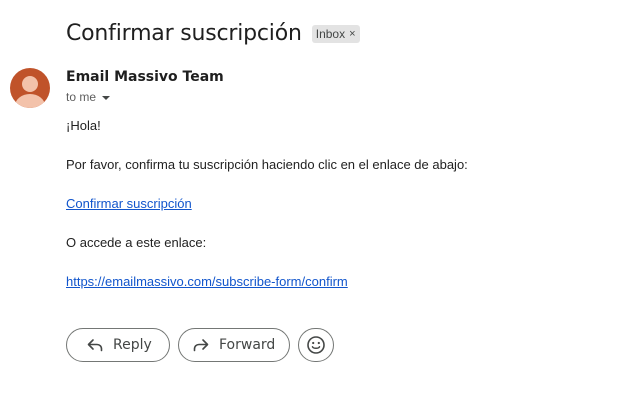 The height and width of the screenshot is (404, 620). Describe the element at coordinates (83, 125) in the screenshot. I see `body-greeting: ¡Hola!` at that location.